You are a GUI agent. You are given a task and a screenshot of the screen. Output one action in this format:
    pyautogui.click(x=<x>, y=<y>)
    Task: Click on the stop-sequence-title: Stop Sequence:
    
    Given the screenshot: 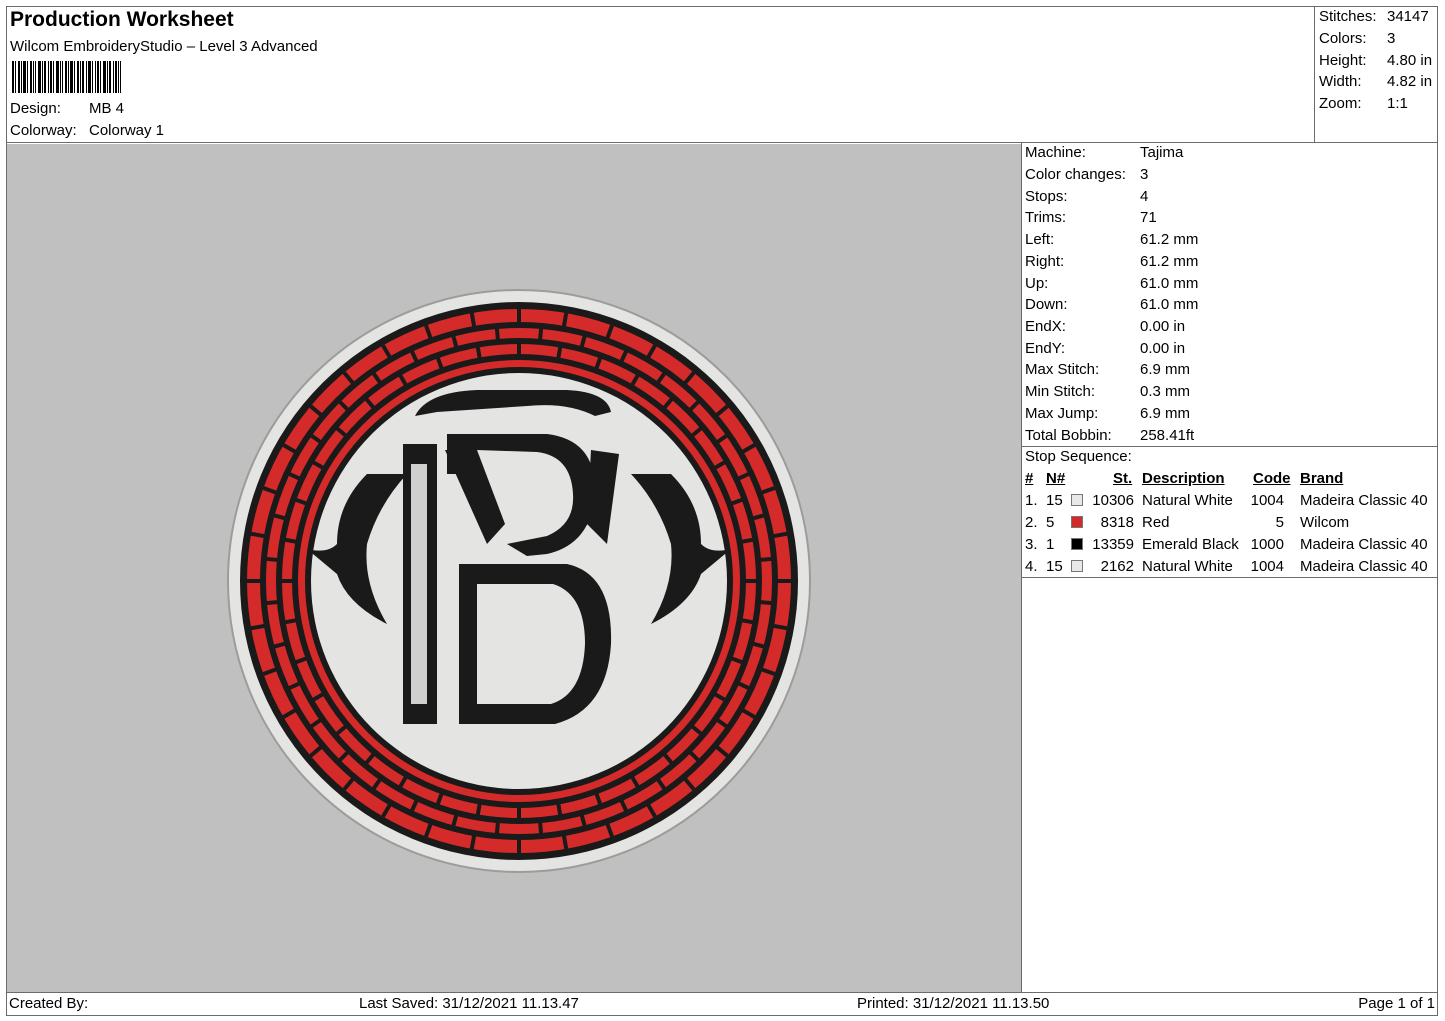 What is the action you would take?
    pyautogui.click(x=1078, y=456)
    